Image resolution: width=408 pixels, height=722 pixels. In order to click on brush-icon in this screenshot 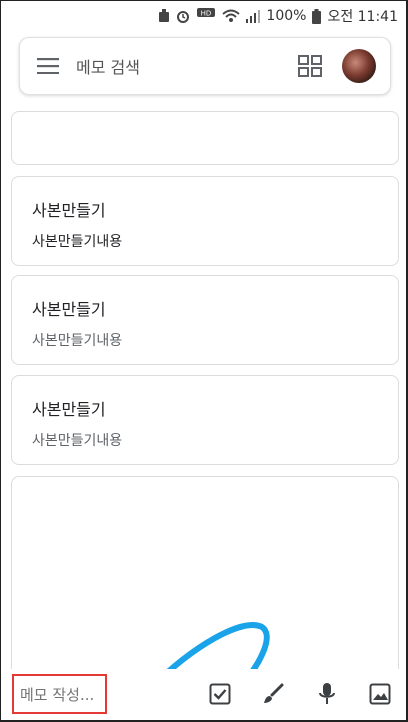, I will do `click(274, 693)`.